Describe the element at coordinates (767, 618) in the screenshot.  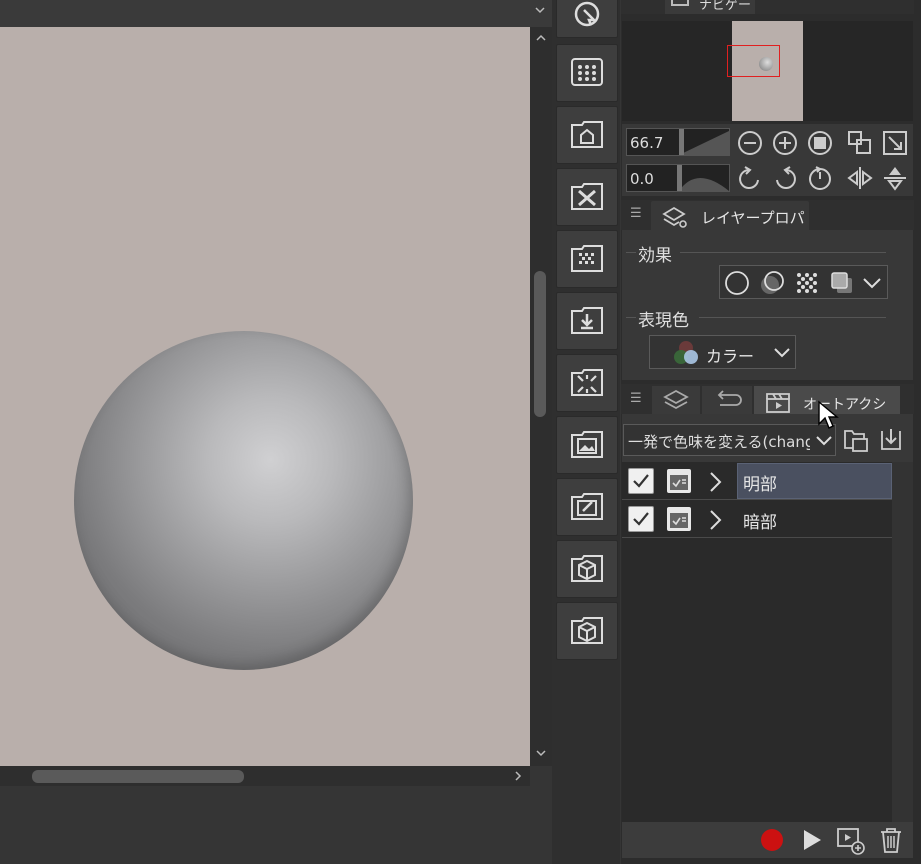
I see `auto-action-panel: 一発で色味を変える(change 明部 暗部` at that location.